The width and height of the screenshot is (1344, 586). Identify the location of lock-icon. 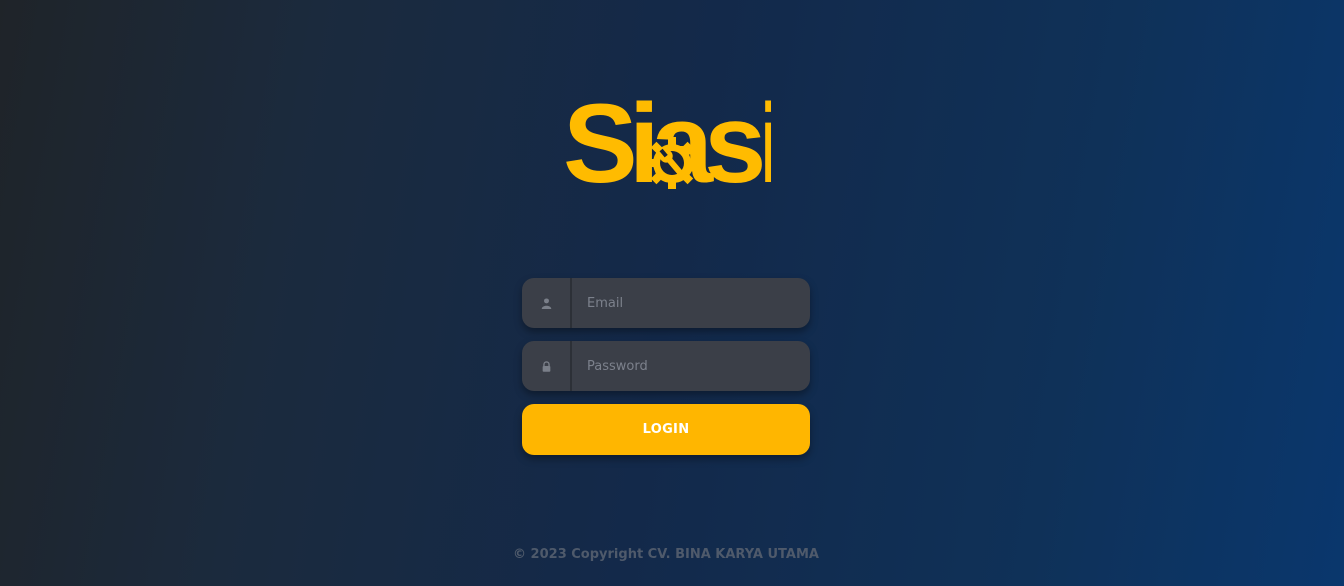
(547, 366).